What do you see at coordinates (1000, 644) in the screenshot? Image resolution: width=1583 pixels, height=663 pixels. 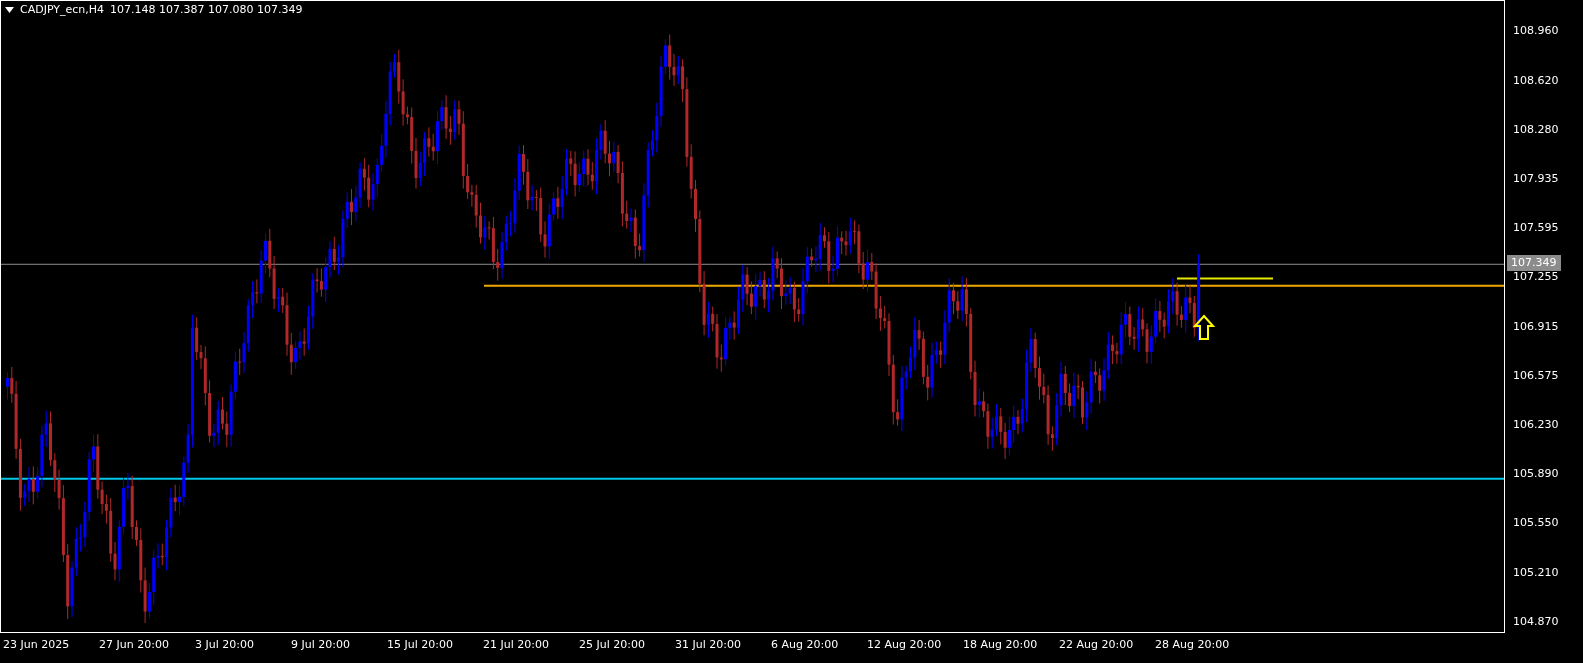 I see `time-label: 18 Aug 20:00` at bounding box center [1000, 644].